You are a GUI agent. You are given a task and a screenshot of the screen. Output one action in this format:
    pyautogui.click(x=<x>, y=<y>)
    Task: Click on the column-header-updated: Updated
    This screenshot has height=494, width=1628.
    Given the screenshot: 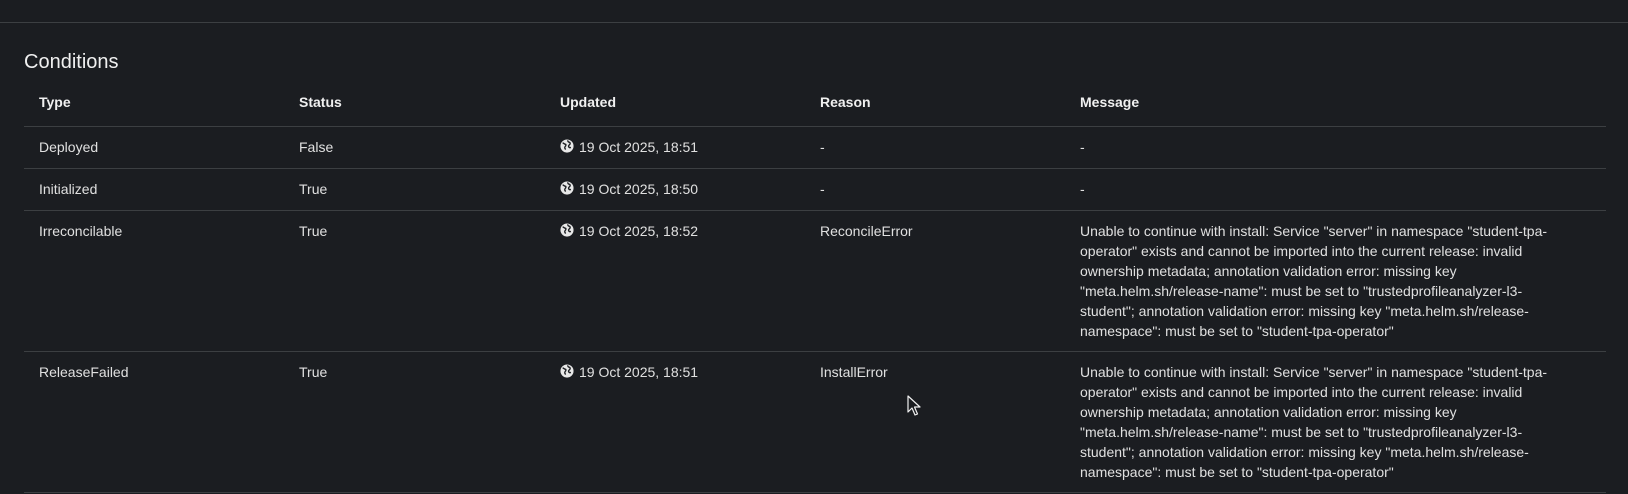 What is the action you would take?
    pyautogui.click(x=675, y=106)
    